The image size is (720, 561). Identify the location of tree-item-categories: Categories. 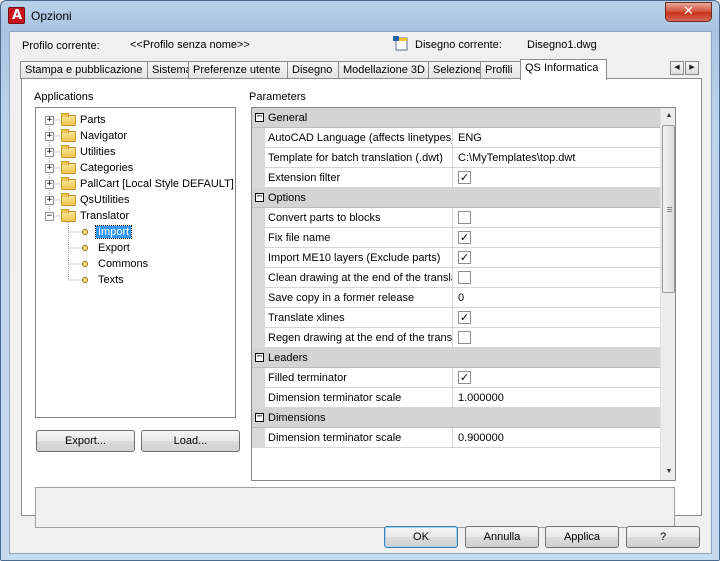
(106, 168).